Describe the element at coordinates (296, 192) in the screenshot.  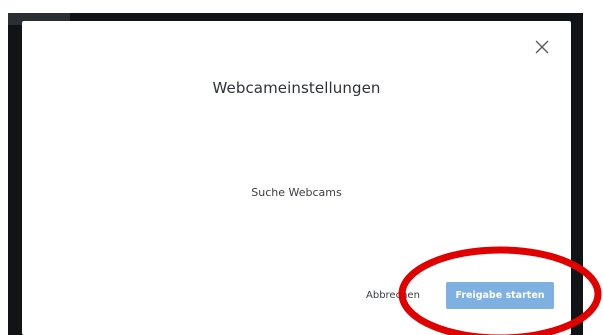
I see `status-text: Suche Webcams` at that location.